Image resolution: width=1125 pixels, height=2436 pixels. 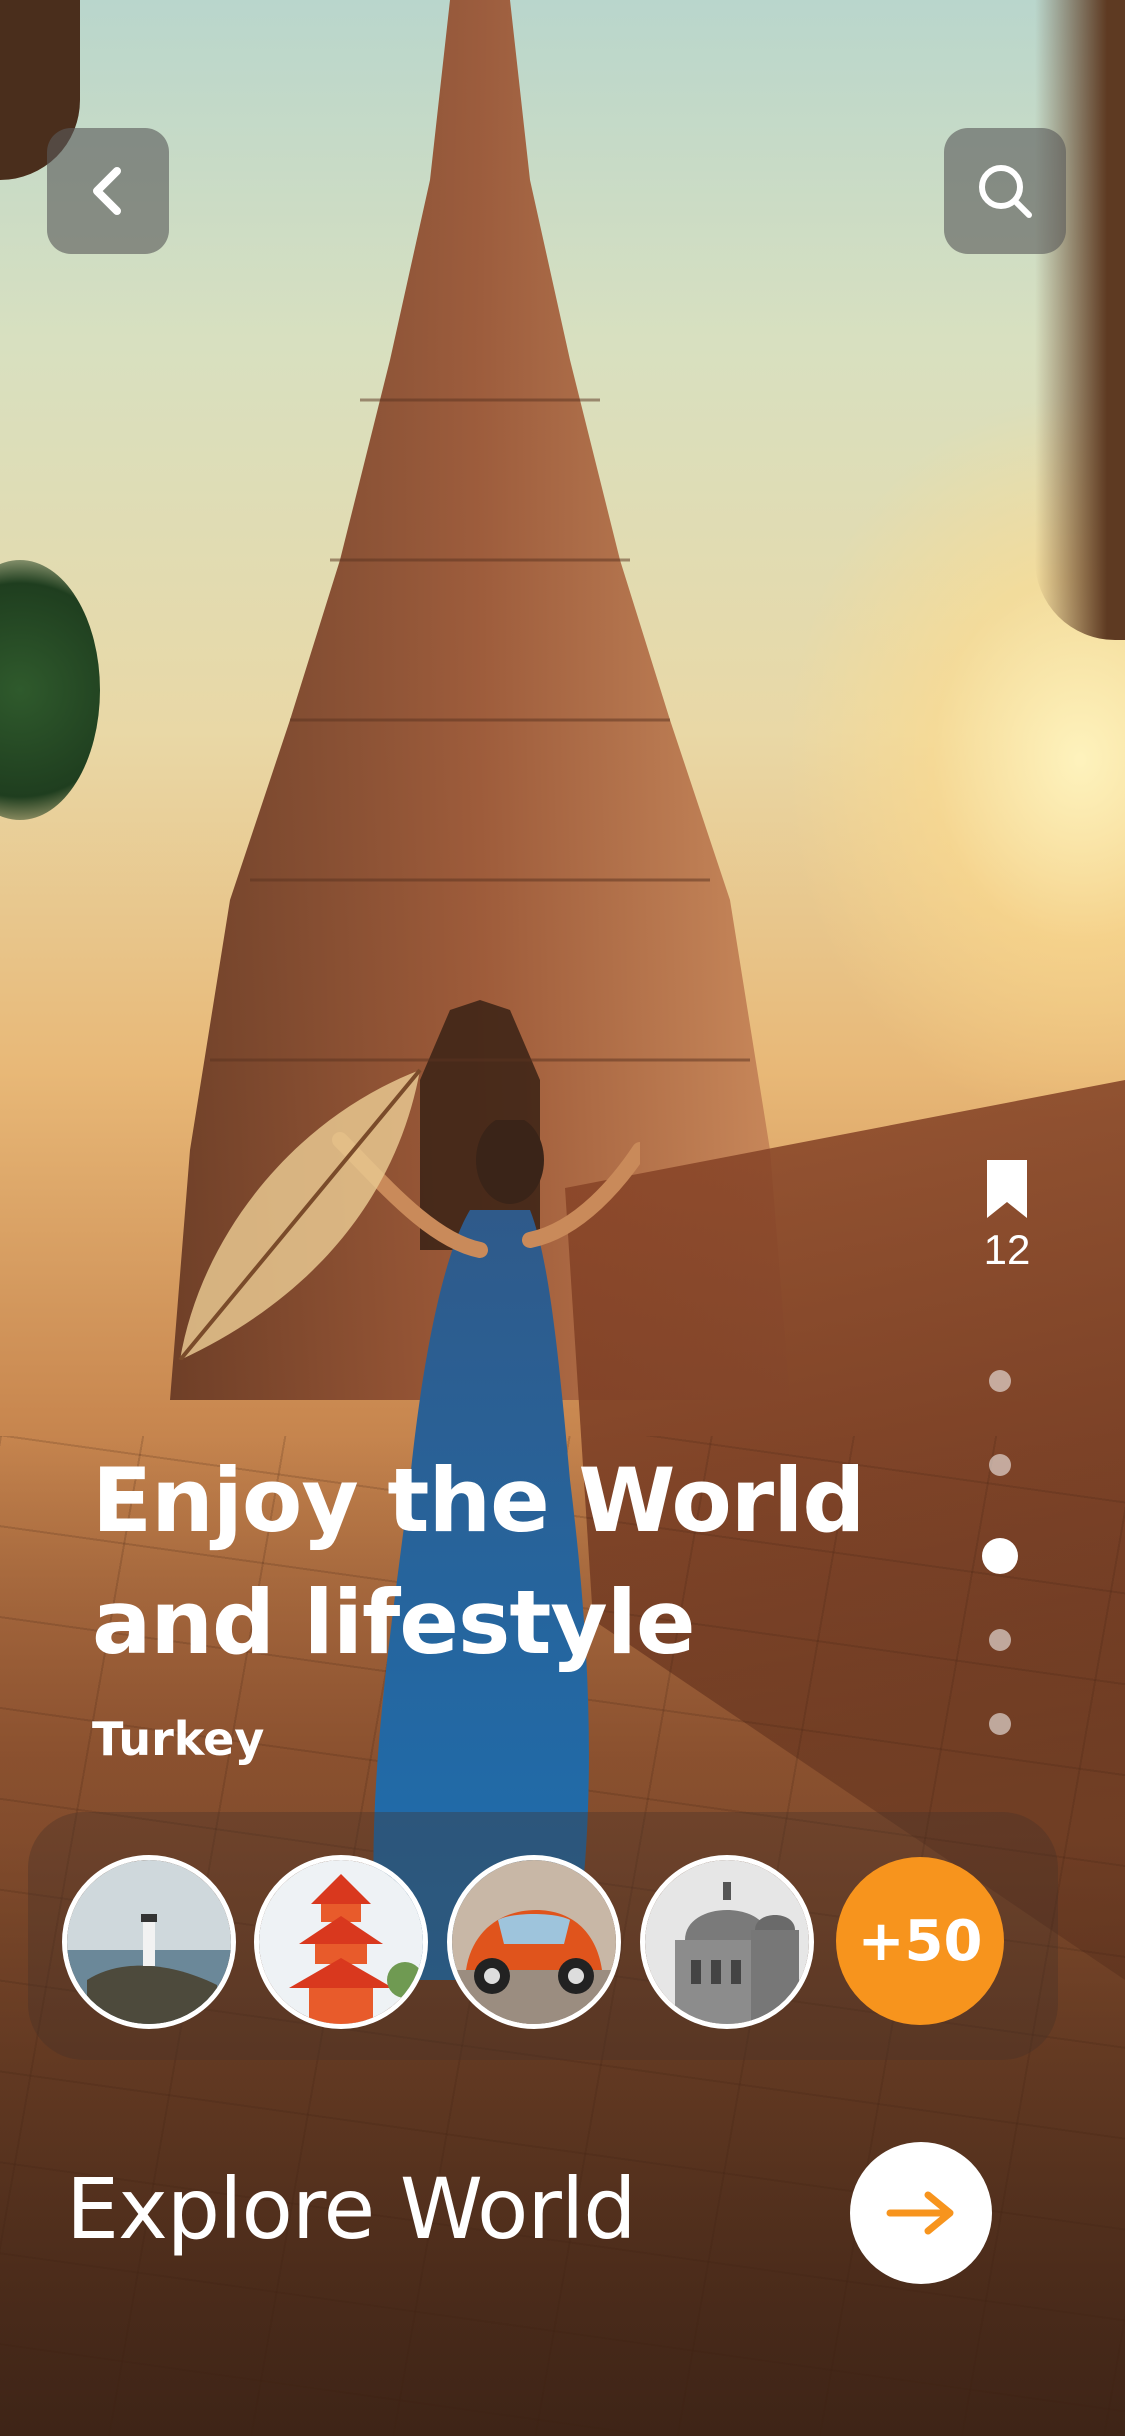 I want to click on search-icon, so click(x=1005, y=191).